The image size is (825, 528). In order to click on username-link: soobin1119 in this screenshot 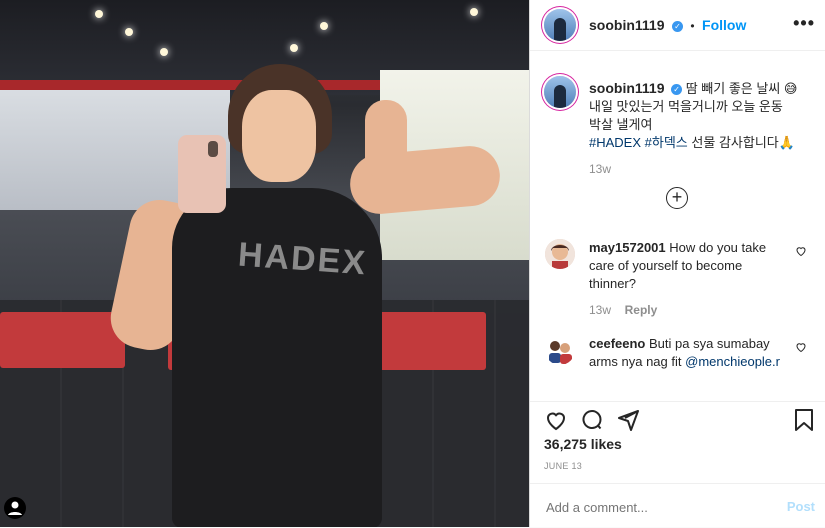, I will do `click(626, 25)`.